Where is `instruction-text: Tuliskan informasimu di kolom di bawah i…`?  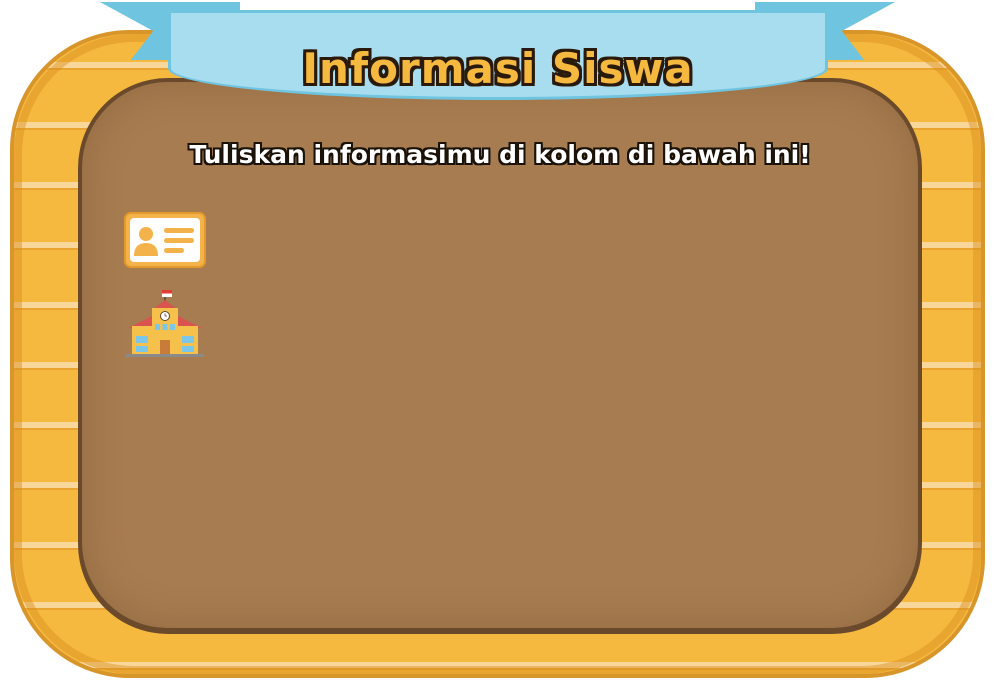
instruction-text: Tuliskan informasimu di kolom di bawah i… is located at coordinates (500, 154).